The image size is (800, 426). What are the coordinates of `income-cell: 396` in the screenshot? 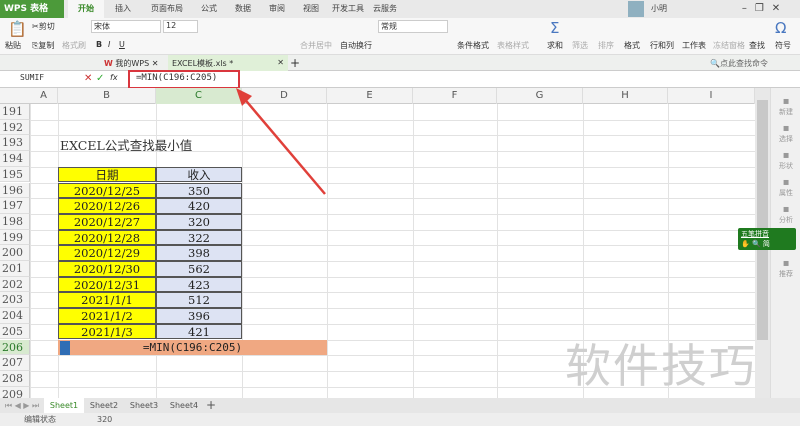 It's located at (199, 316).